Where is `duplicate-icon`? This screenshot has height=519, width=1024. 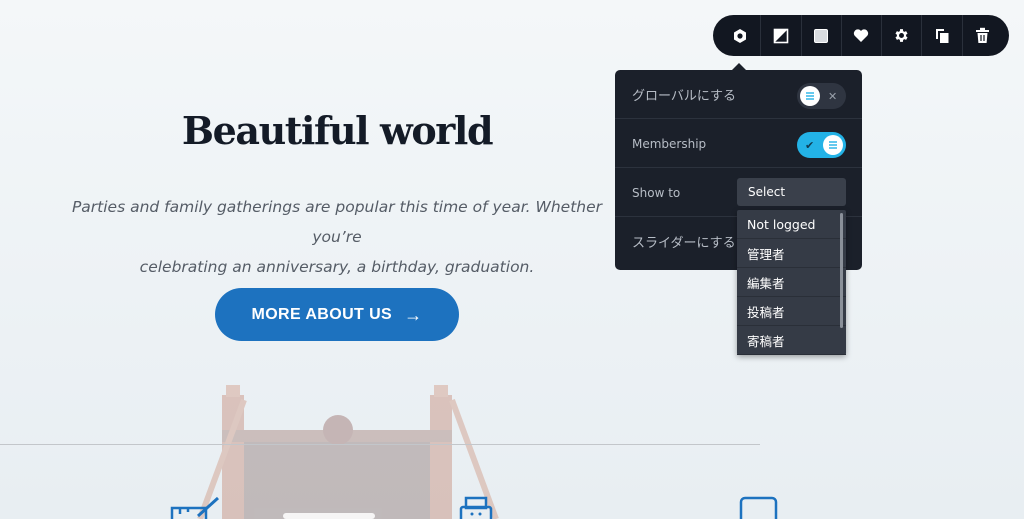 duplicate-icon is located at coordinates (942, 36).